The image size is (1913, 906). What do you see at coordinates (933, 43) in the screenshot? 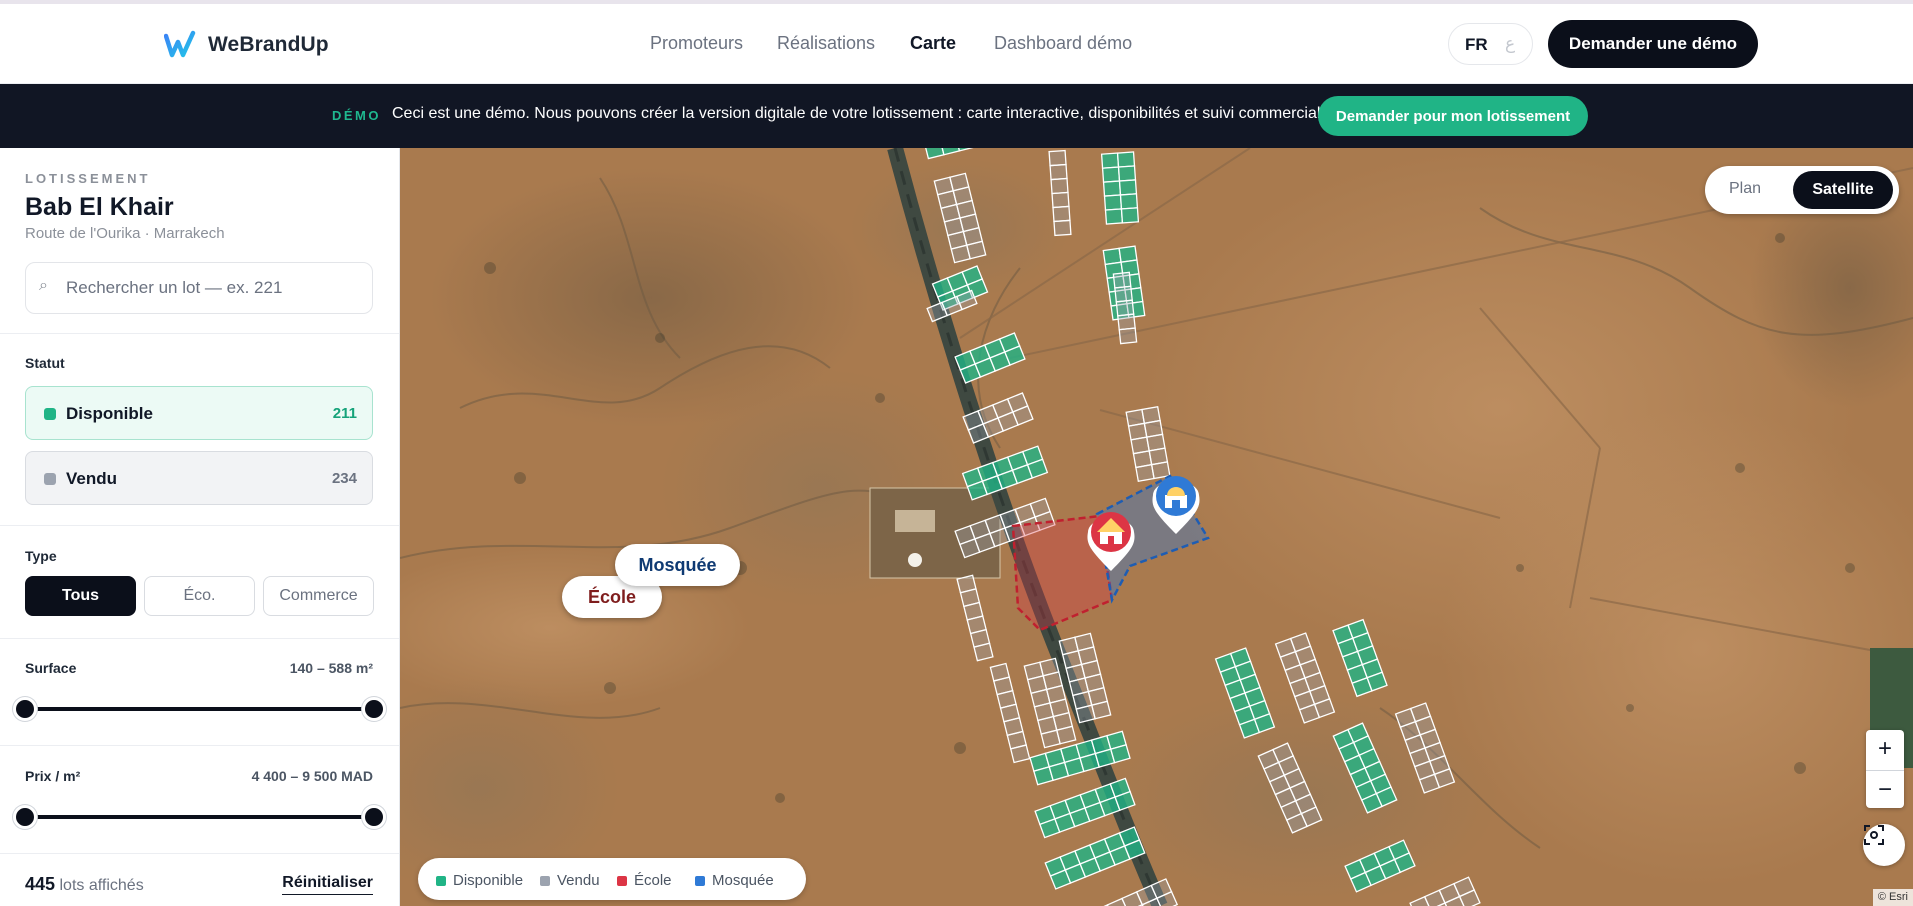
I see `nav-carte: Carte` at bounding box center [933, 43].